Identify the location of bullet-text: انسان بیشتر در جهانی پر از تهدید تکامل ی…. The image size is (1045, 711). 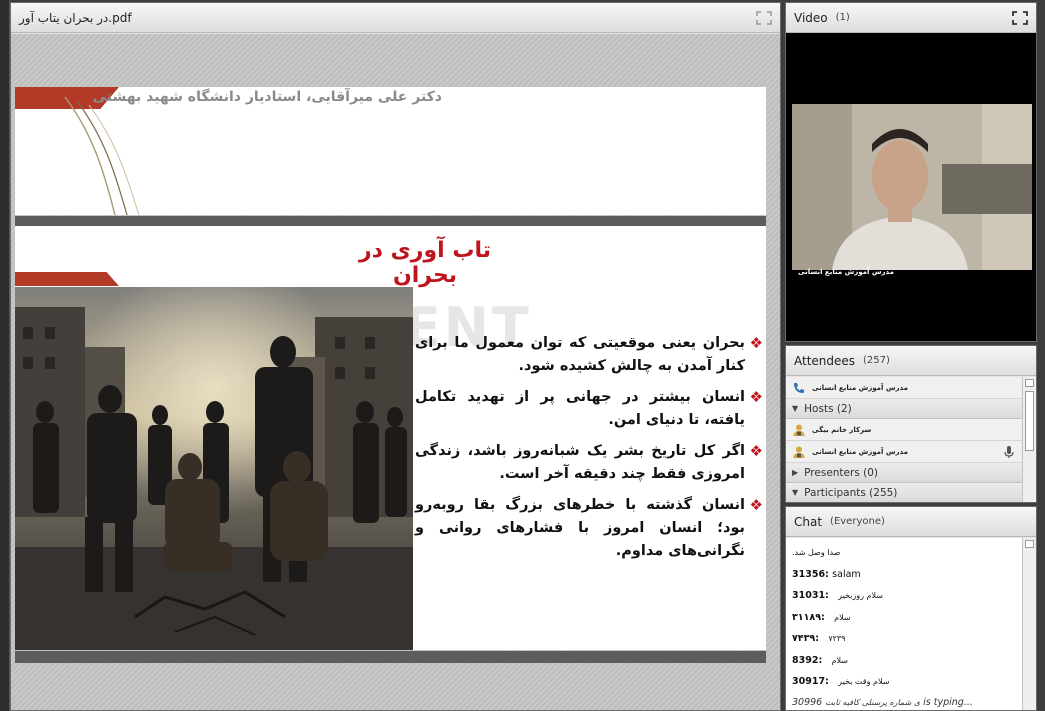
(580, 408).